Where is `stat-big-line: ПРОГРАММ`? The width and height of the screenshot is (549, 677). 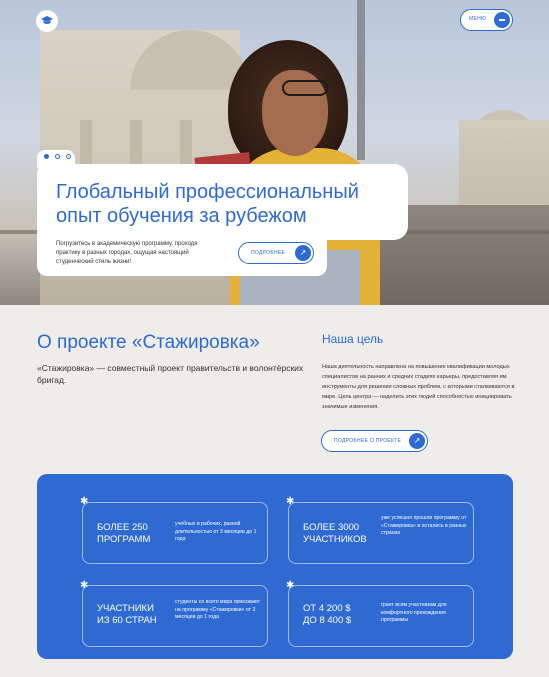 stat-big-line: ПРОГРАММ is located at coordinates (124, 539).